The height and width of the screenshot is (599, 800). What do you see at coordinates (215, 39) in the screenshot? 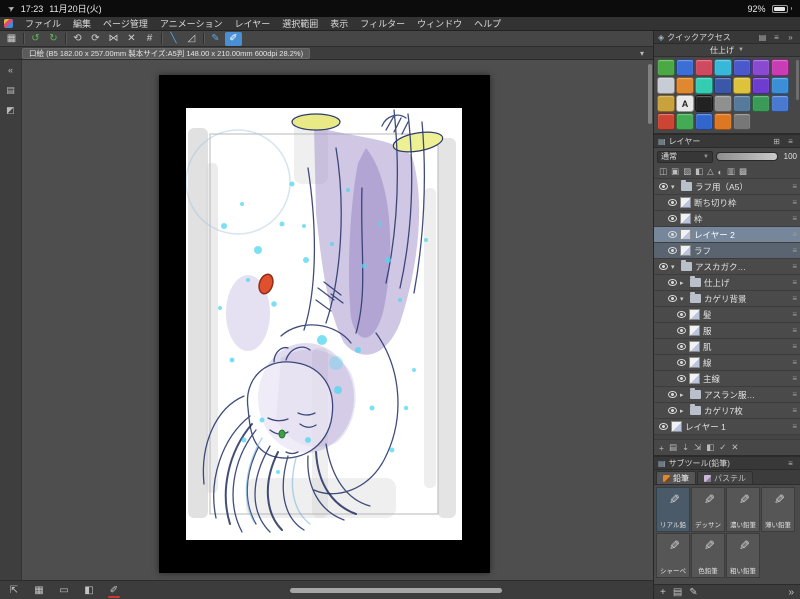
I see `stylus-pressure-icon: ✎` at bounding box center [215, 39].